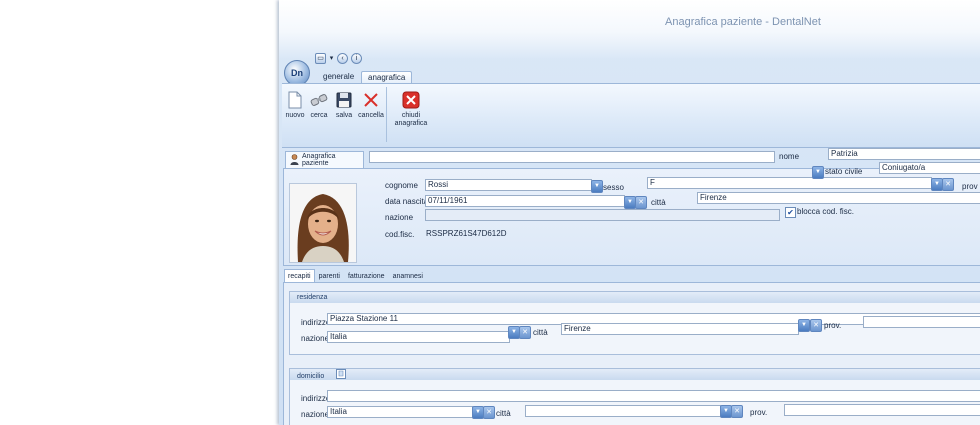 The image size is (980, 425). What do you see at coordinates (319, 160) in the screenshot?
I see `patient-tab-label: Anagrafica paziente` at bounding box center [319, 160].